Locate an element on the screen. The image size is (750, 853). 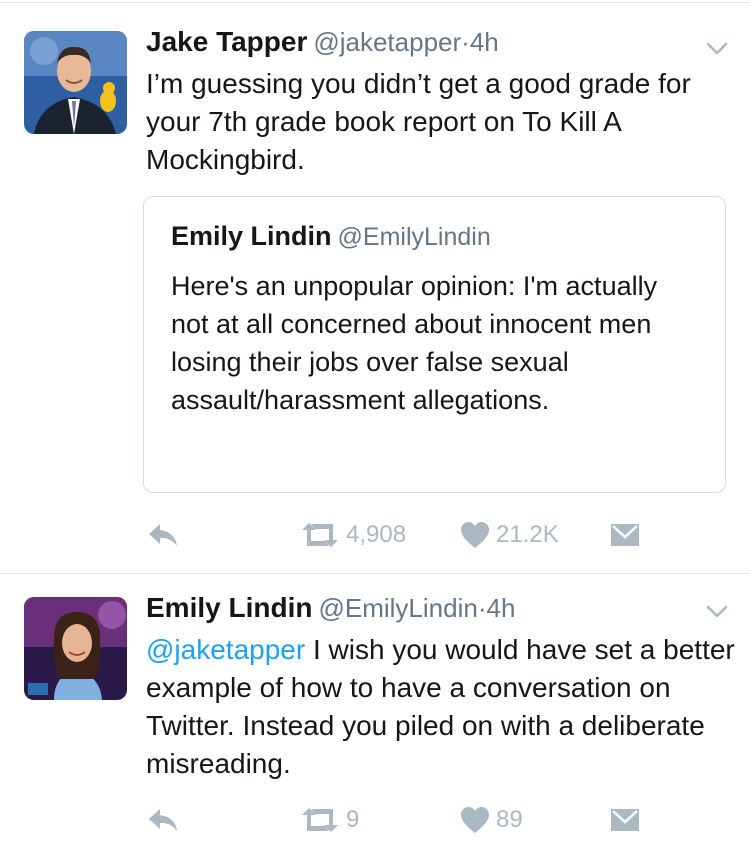
retweet-count: 4,908 is located at coordinates (376, 534).